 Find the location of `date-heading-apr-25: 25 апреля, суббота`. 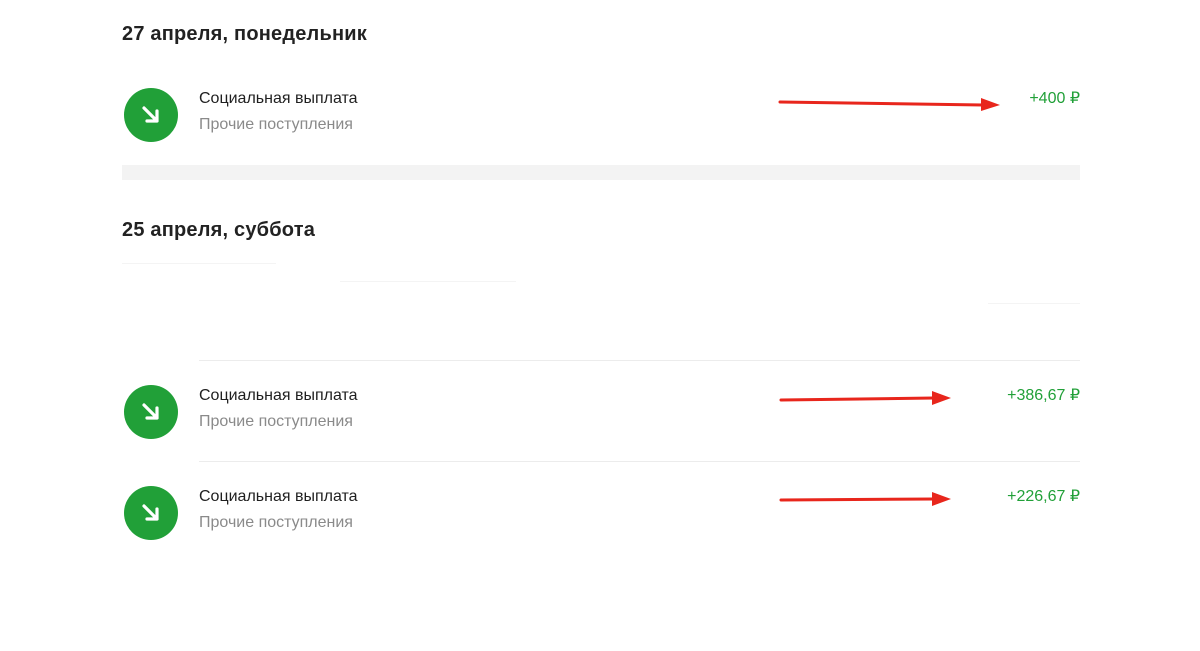

date-heading-apr-25: 25 апреля, суббота is located at coordinates (219, 230).